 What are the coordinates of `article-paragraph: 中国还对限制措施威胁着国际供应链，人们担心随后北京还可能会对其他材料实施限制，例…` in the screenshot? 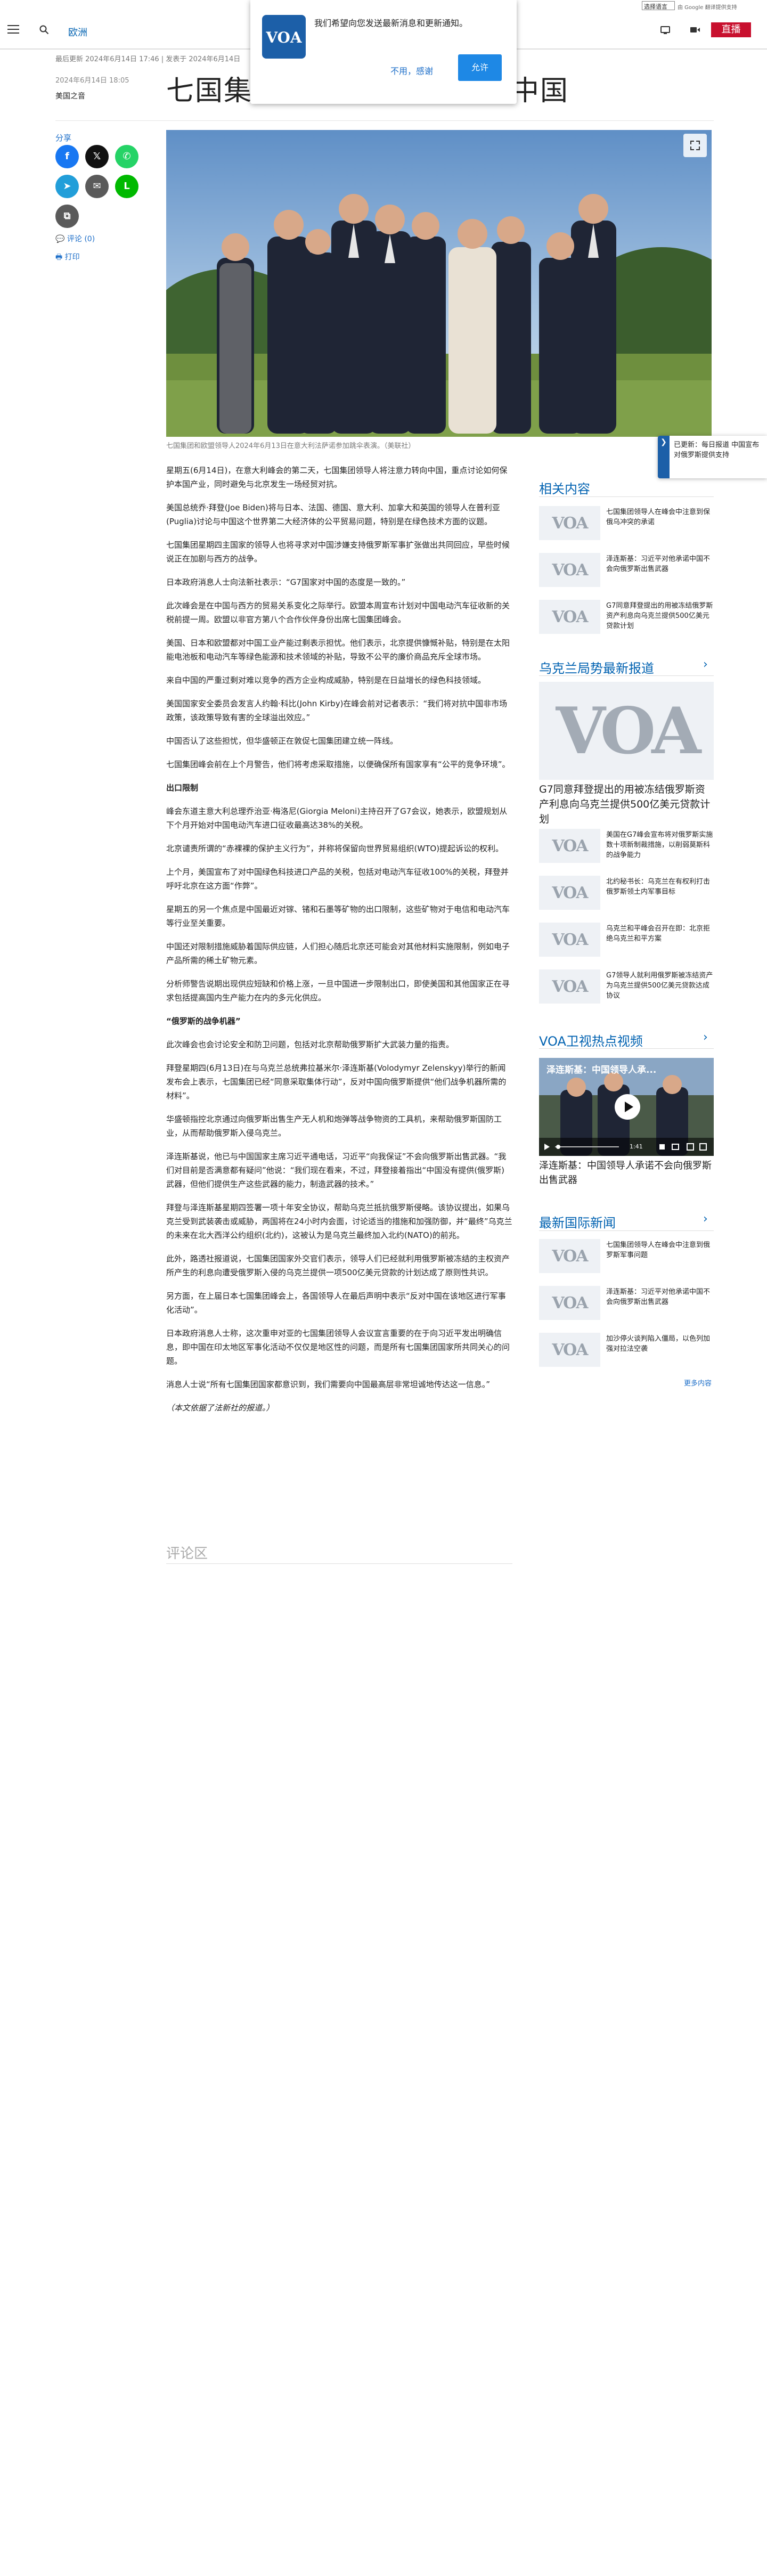 It's located at (338, 953).